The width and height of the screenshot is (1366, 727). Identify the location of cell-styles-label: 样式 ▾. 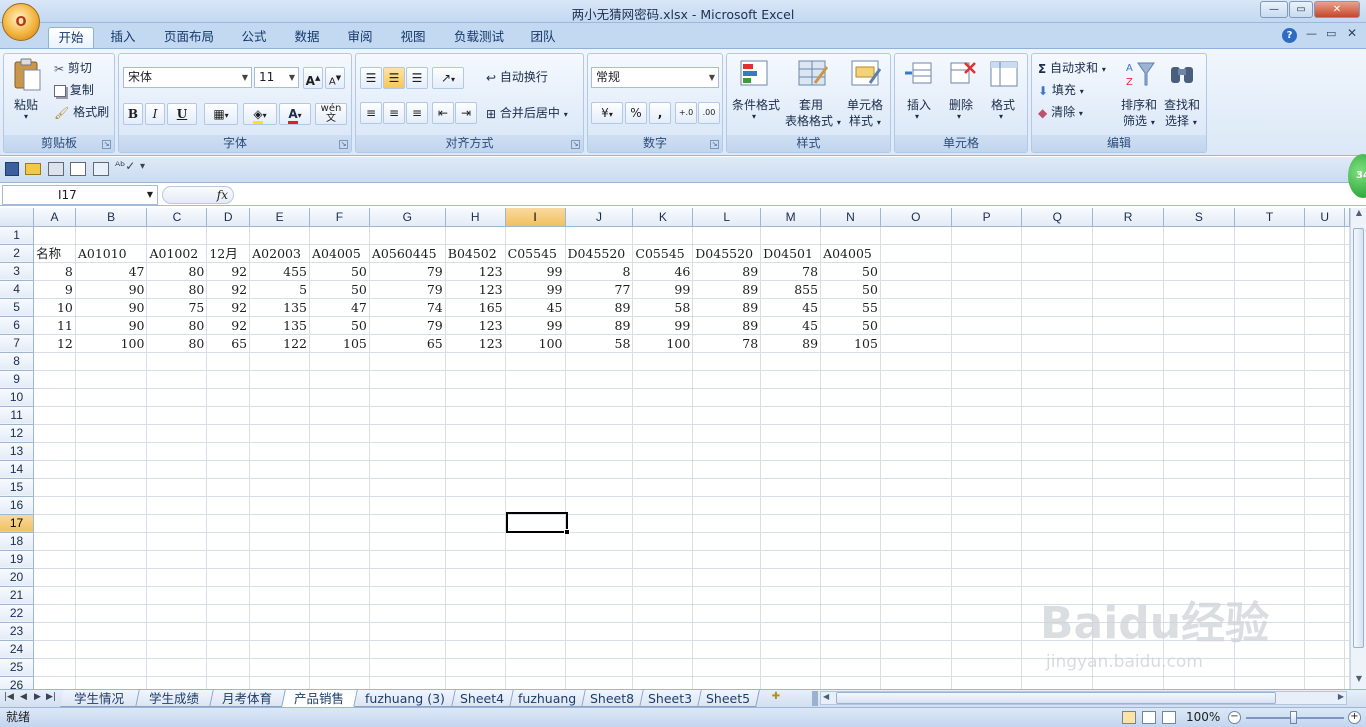
(865, 120).